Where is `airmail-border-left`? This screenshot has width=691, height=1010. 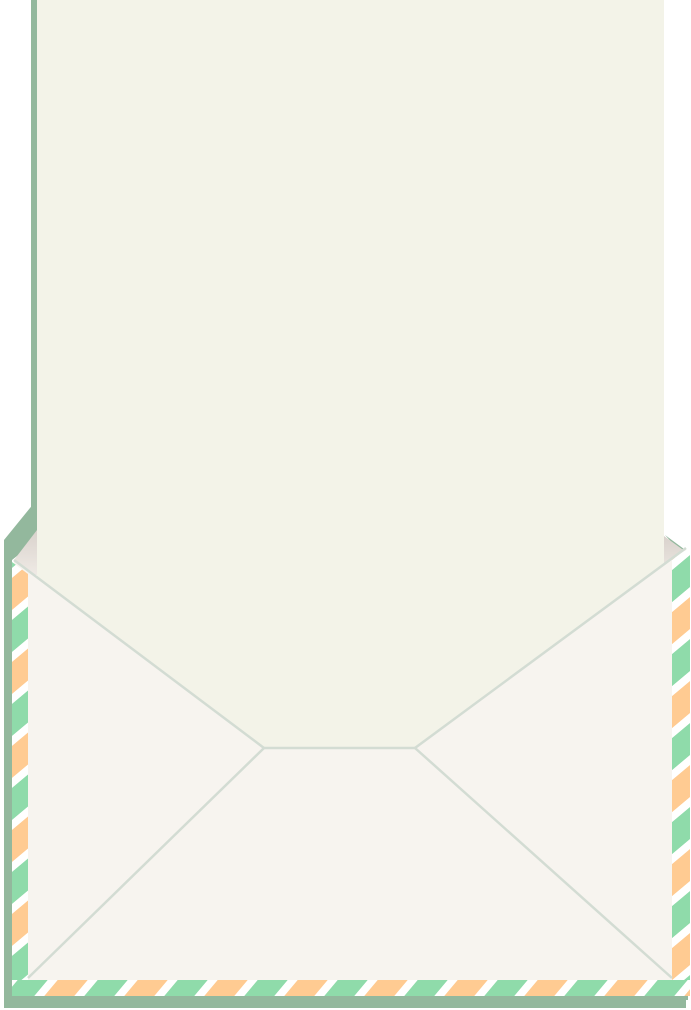 airmail-border-left is located at coordinates (20, 771).